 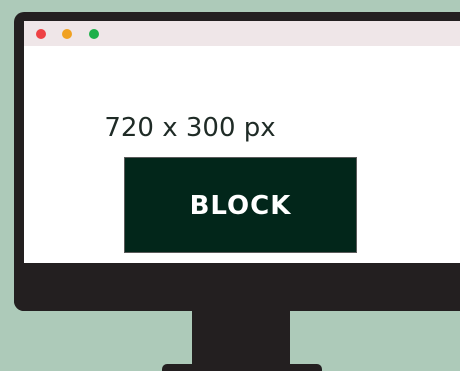 What do you see at coordinates (41, 34) in the screenshot?
I see `close-dot-icon` at bounding box center [41, 34].